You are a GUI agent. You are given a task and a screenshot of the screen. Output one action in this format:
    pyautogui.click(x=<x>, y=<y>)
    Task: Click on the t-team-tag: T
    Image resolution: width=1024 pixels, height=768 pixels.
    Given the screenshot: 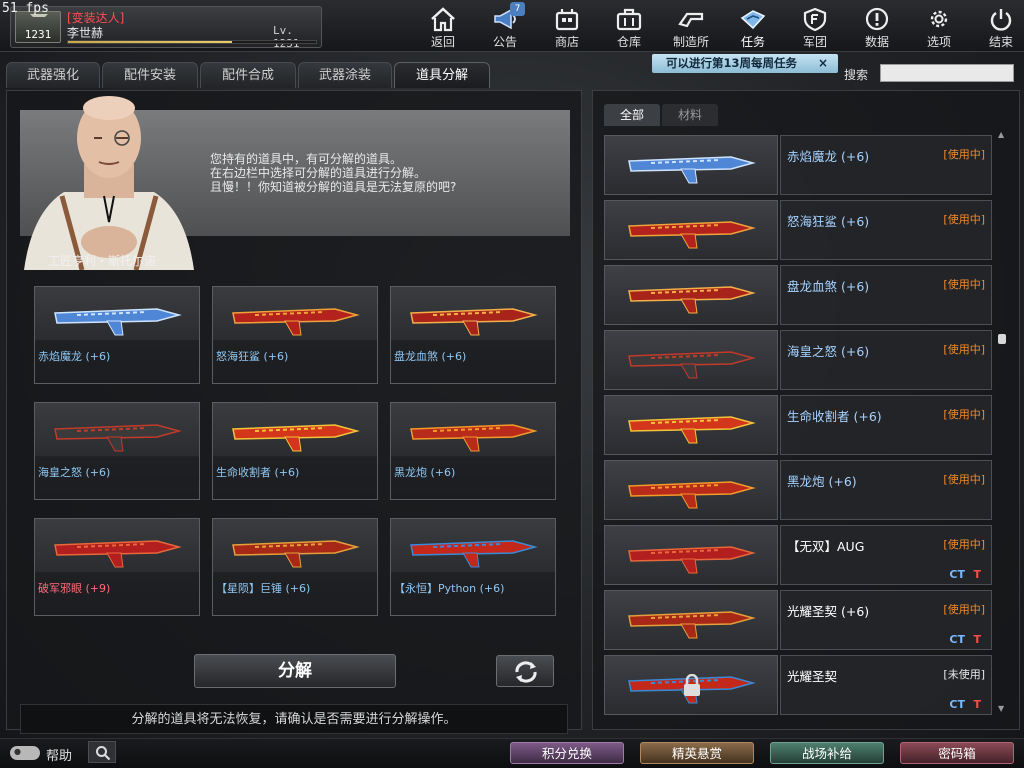 What is the action you would take?
    pyautogui.click(x=977, y=639)
    